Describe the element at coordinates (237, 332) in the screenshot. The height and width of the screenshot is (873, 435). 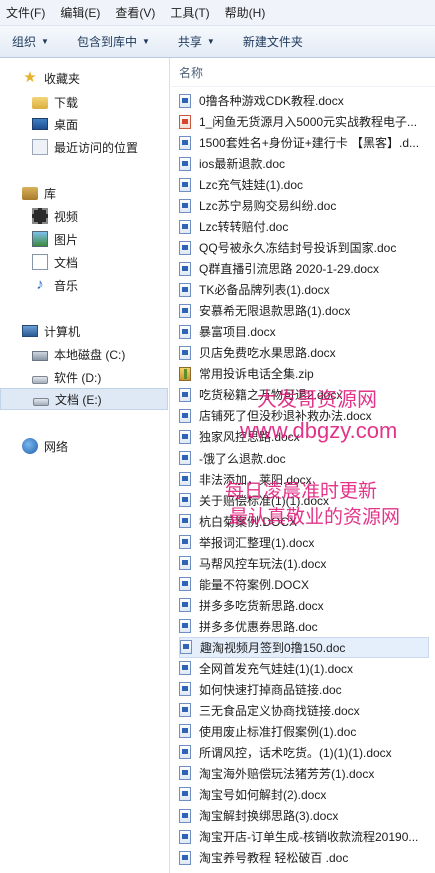
I see `file-name: 暴富项目.docx` at that location.